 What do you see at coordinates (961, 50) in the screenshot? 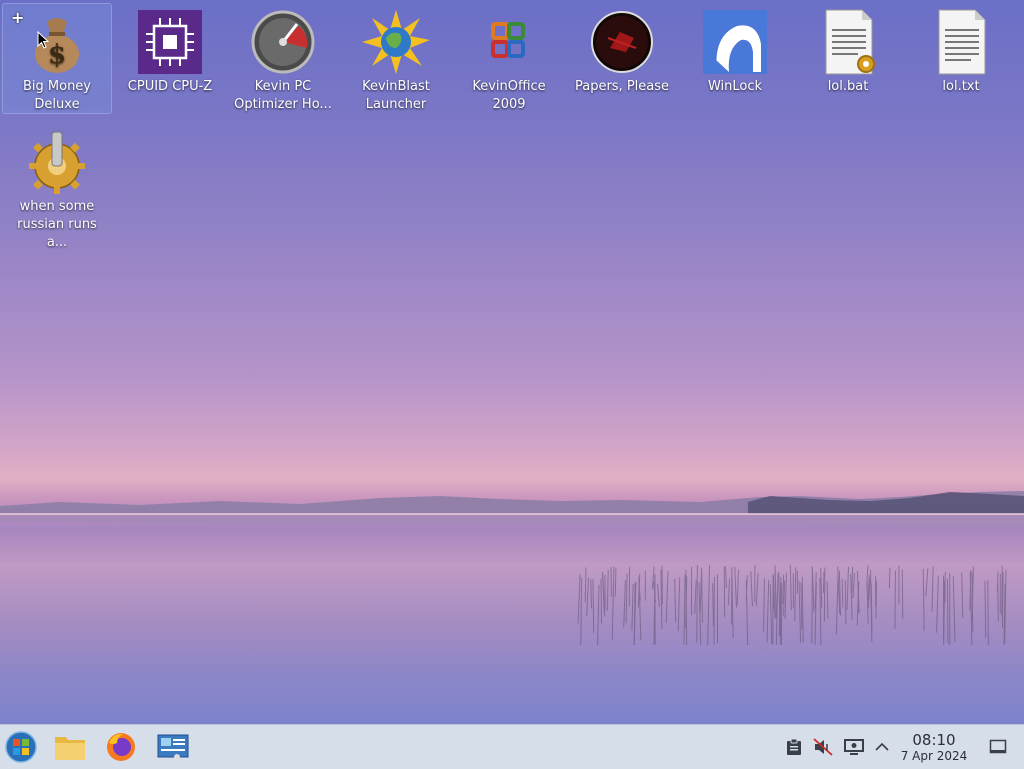
I see `desktop-icon-lol-txt: lol.txt` at bounding box center [961, 50].